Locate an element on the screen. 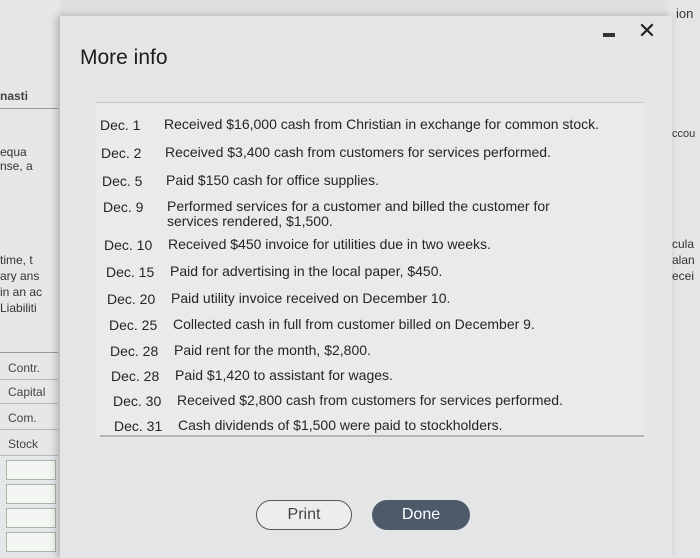 The width and height of the screenshot is (700, 558). bg-text-fragment: Liabiliti is located at coordinates (18, 308).